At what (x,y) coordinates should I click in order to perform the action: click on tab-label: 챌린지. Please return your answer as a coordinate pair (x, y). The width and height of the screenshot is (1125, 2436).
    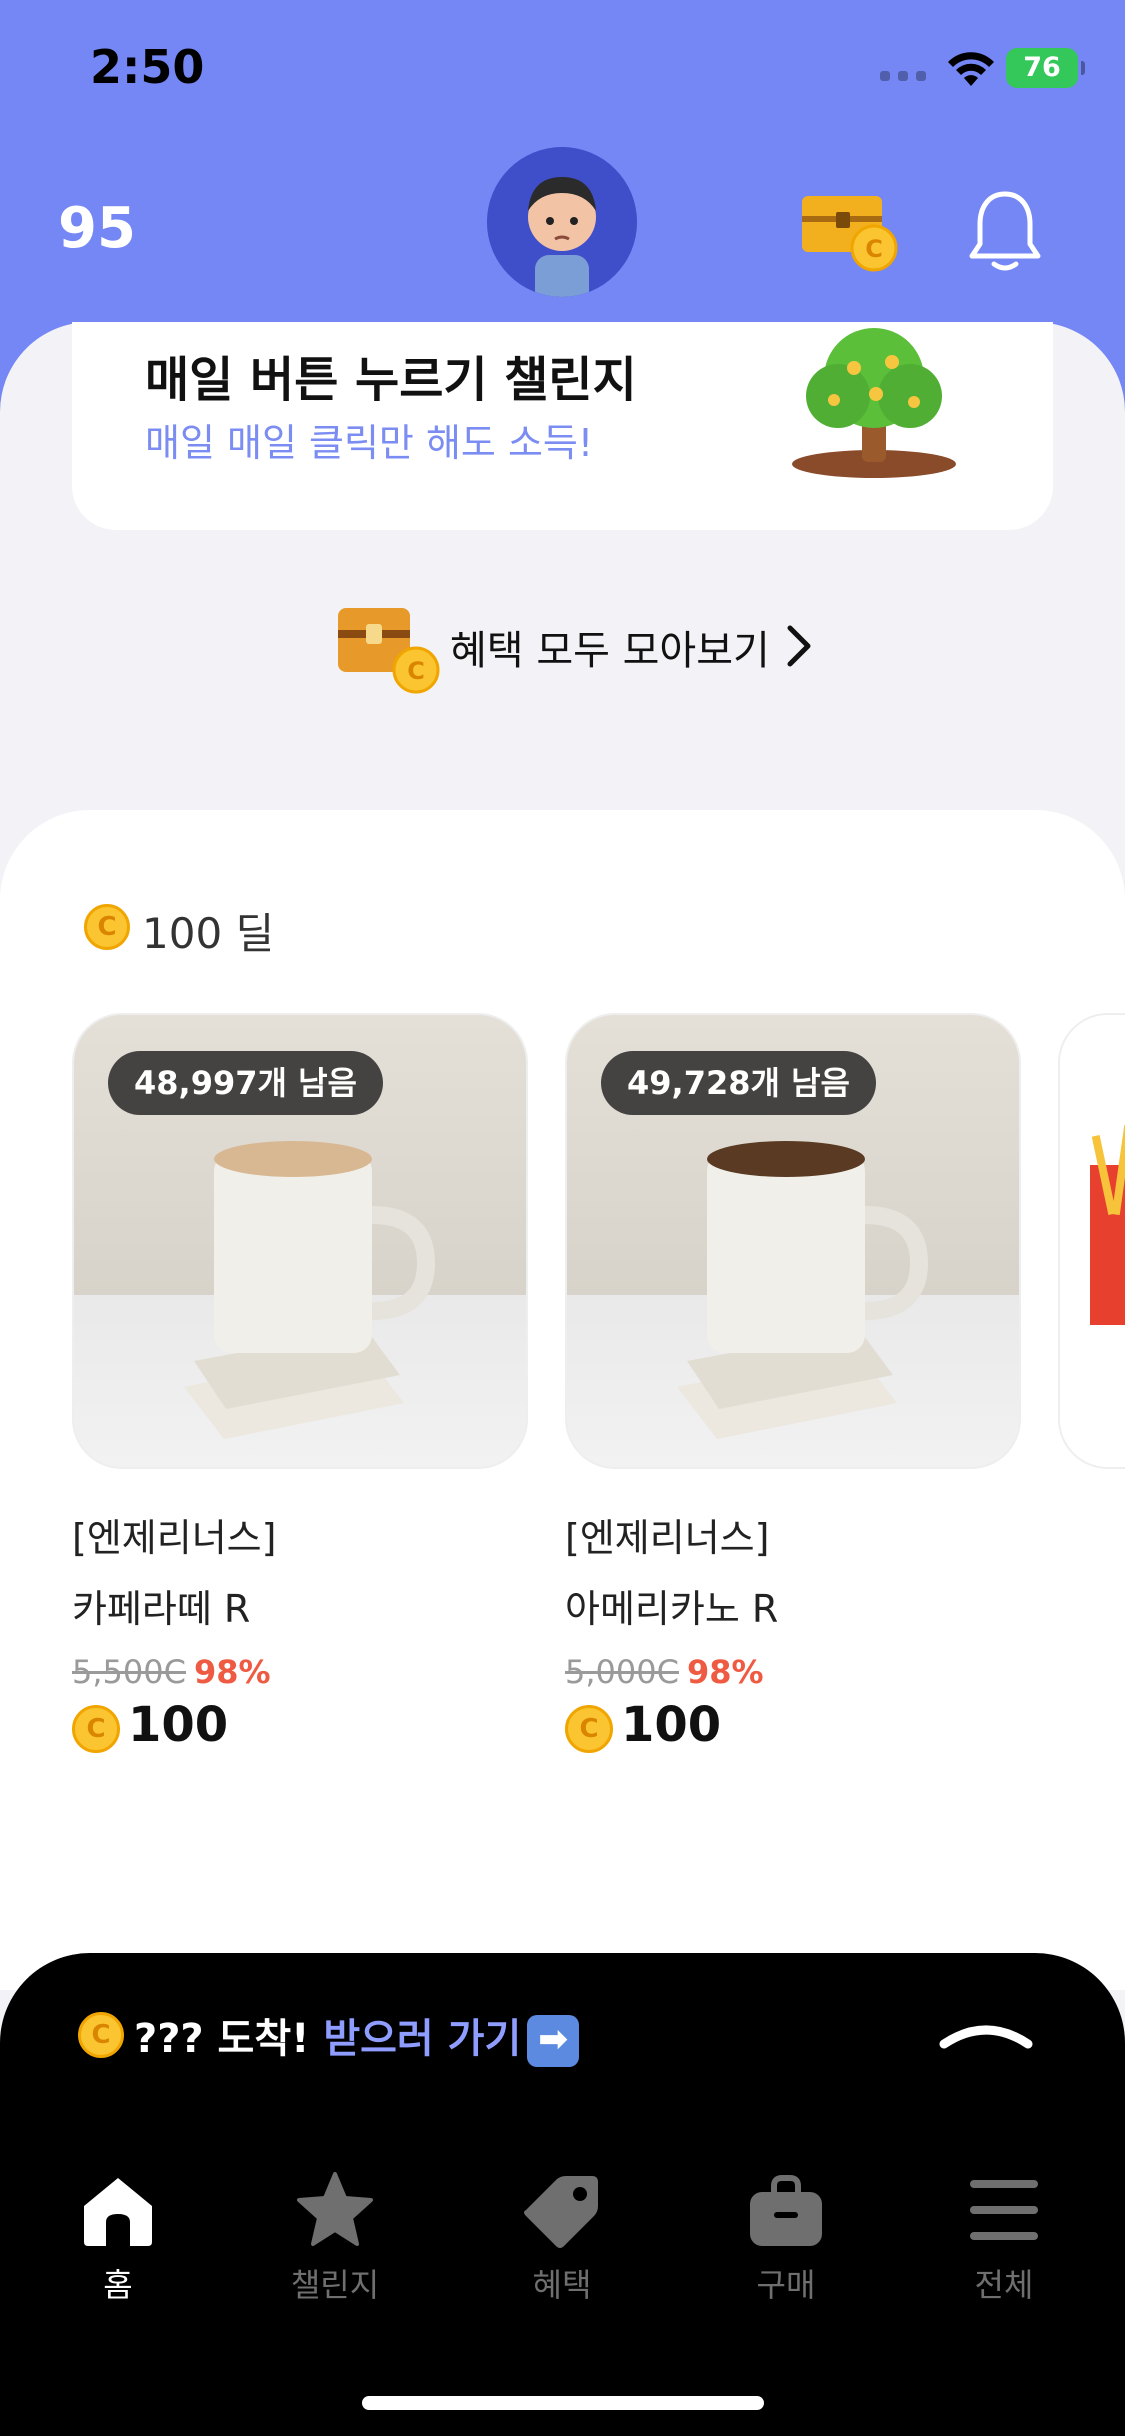
    Looking at the image, I should click on (335, 2285).